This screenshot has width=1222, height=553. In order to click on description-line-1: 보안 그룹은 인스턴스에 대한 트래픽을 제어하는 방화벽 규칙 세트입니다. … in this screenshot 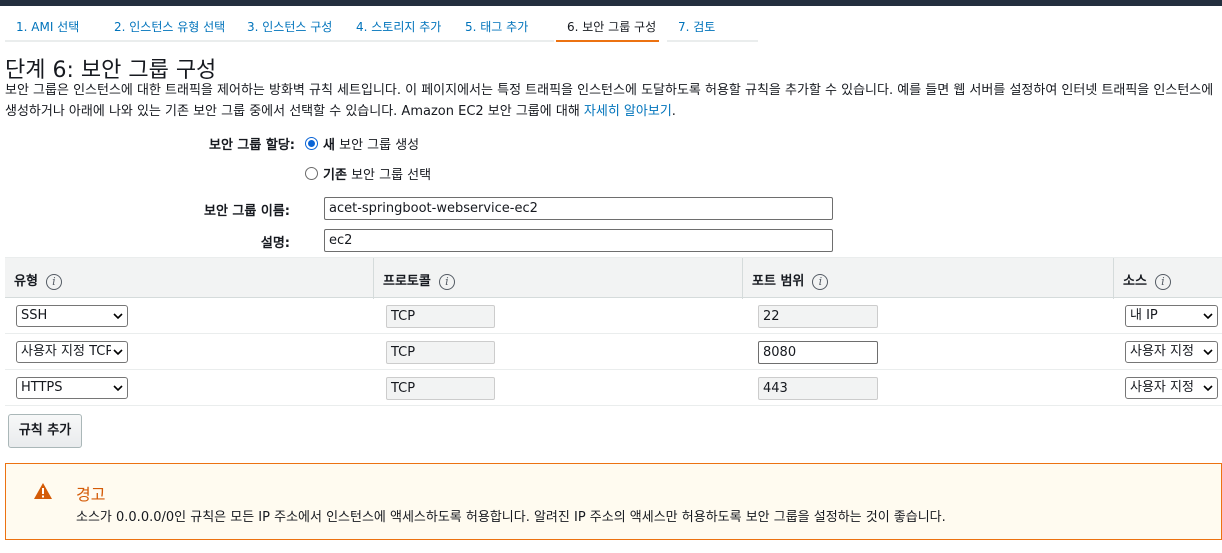, I will do `click(609, 90)`.